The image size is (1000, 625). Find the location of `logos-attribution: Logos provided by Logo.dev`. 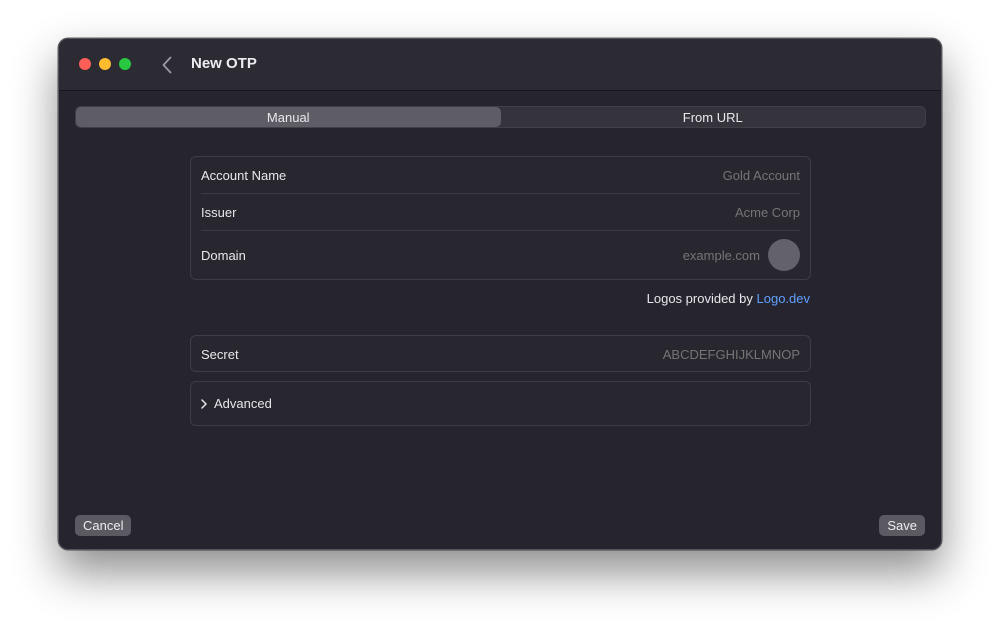

logos-attribution: Logos provided by Logo.dev is located at coordinates (728, 298).